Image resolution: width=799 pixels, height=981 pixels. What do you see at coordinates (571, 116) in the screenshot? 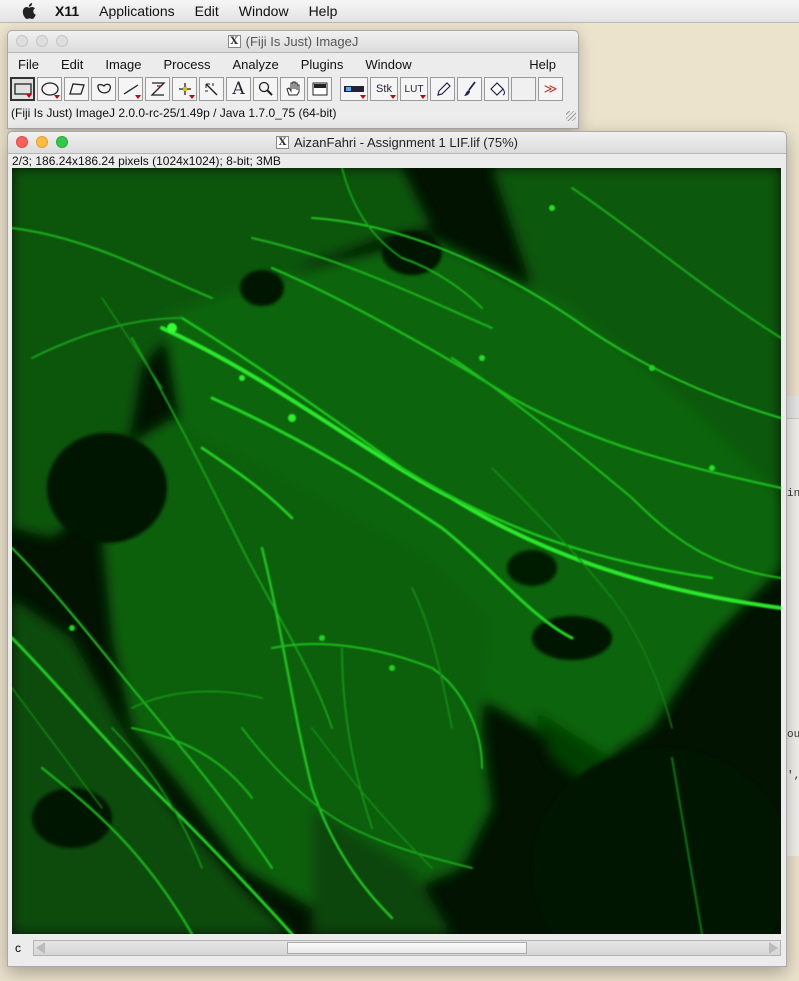
I see `resize-grip-icon` at bounding box center [571, 116].